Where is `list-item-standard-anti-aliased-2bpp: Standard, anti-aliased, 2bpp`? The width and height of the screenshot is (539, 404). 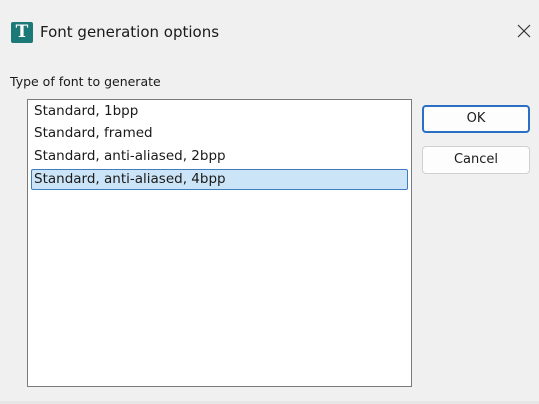 list-item-standard-anti-aliased-2bpp: Standard, anti-aliased, 2bpp is located at coordinates (128, 156).